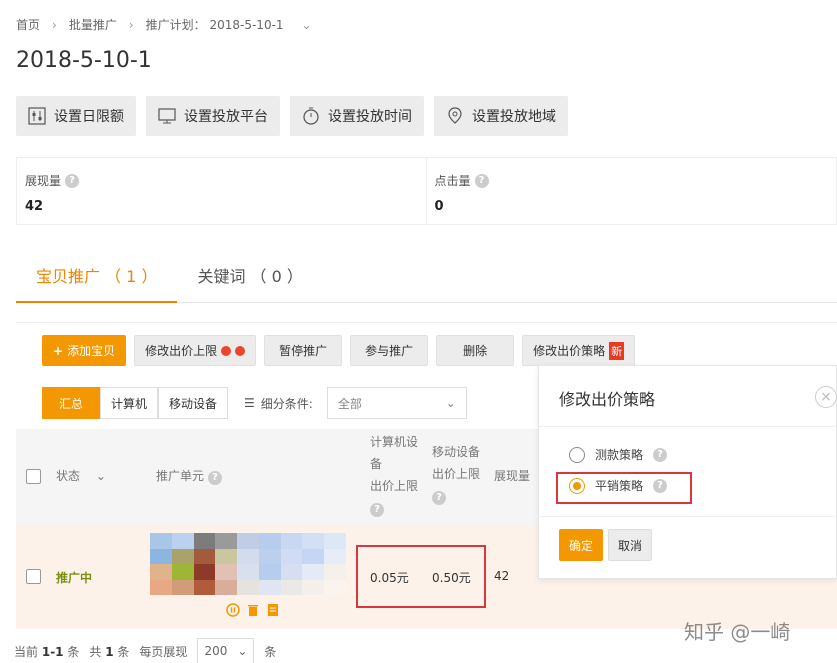 This screenshot has height=663, width=837. I want to click on trash-icon, so click(253, 610).